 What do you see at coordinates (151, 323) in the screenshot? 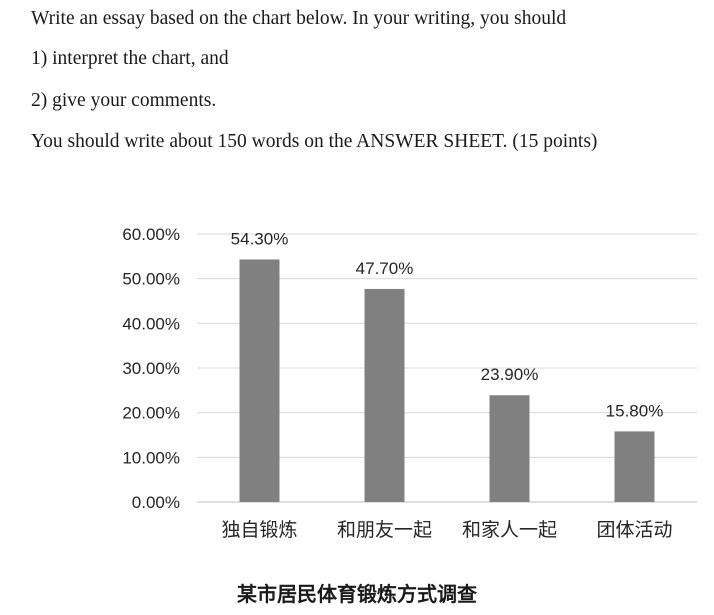
I see `y-tick-label: 40.00%` at bounding box center [151, 323].